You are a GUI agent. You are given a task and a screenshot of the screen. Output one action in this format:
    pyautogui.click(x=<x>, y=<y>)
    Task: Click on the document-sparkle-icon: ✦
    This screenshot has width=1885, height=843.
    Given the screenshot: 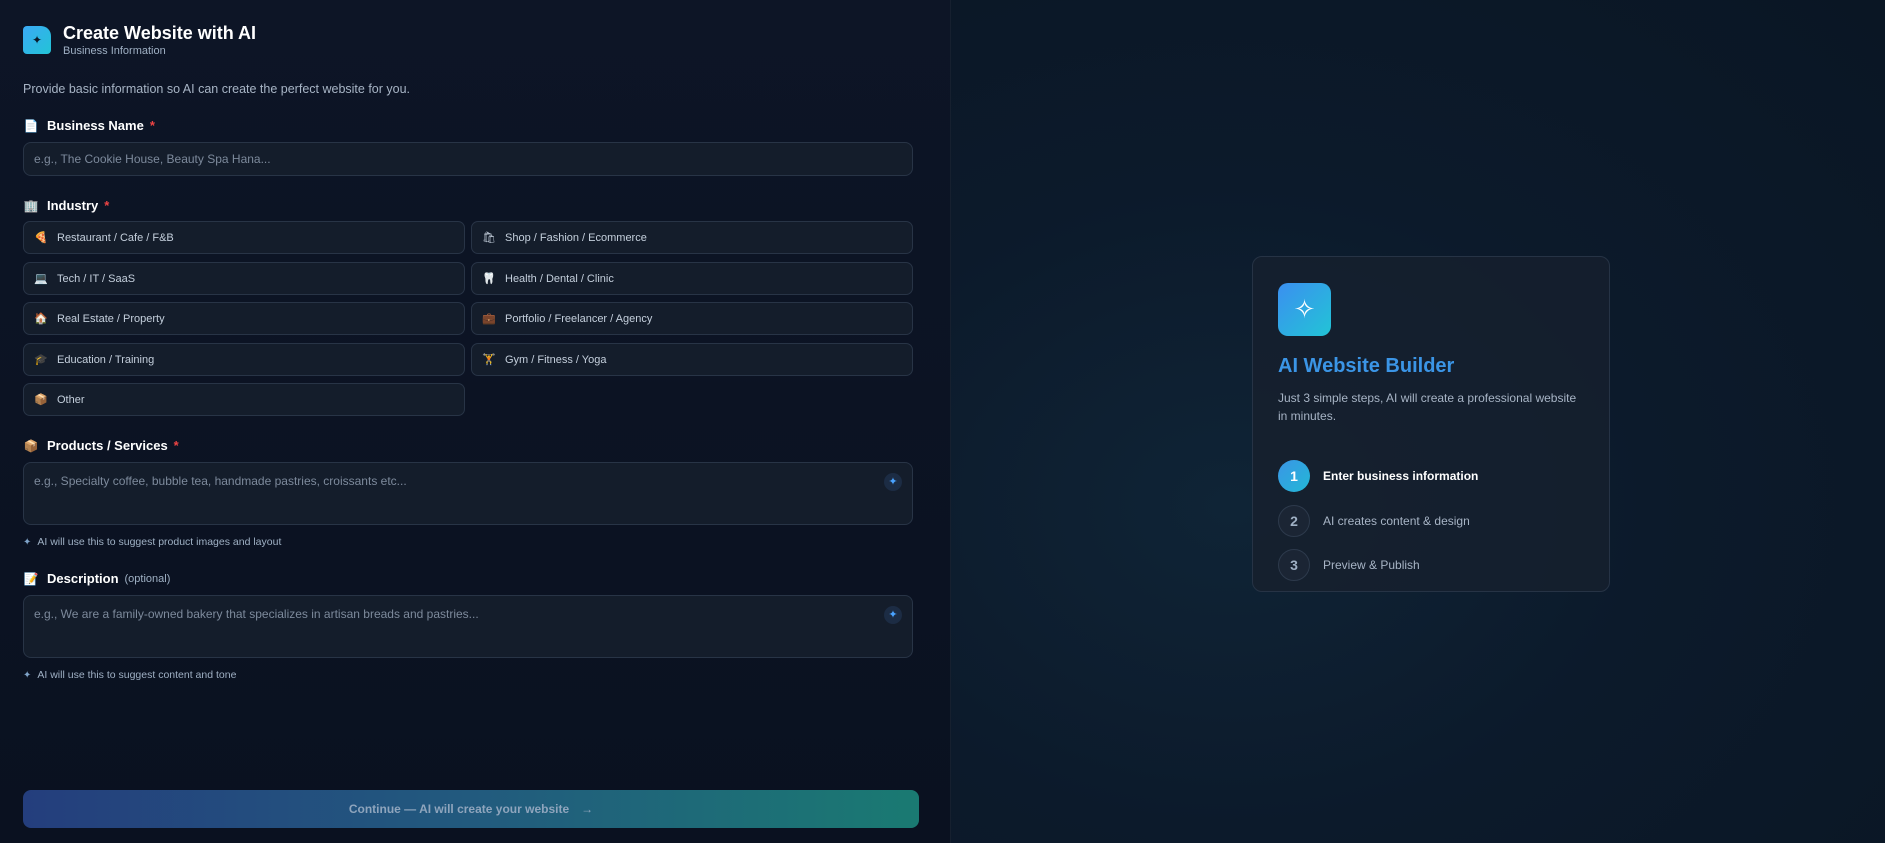 What is the action you would take?
    pyautogui.click(x=37, y=40)
    